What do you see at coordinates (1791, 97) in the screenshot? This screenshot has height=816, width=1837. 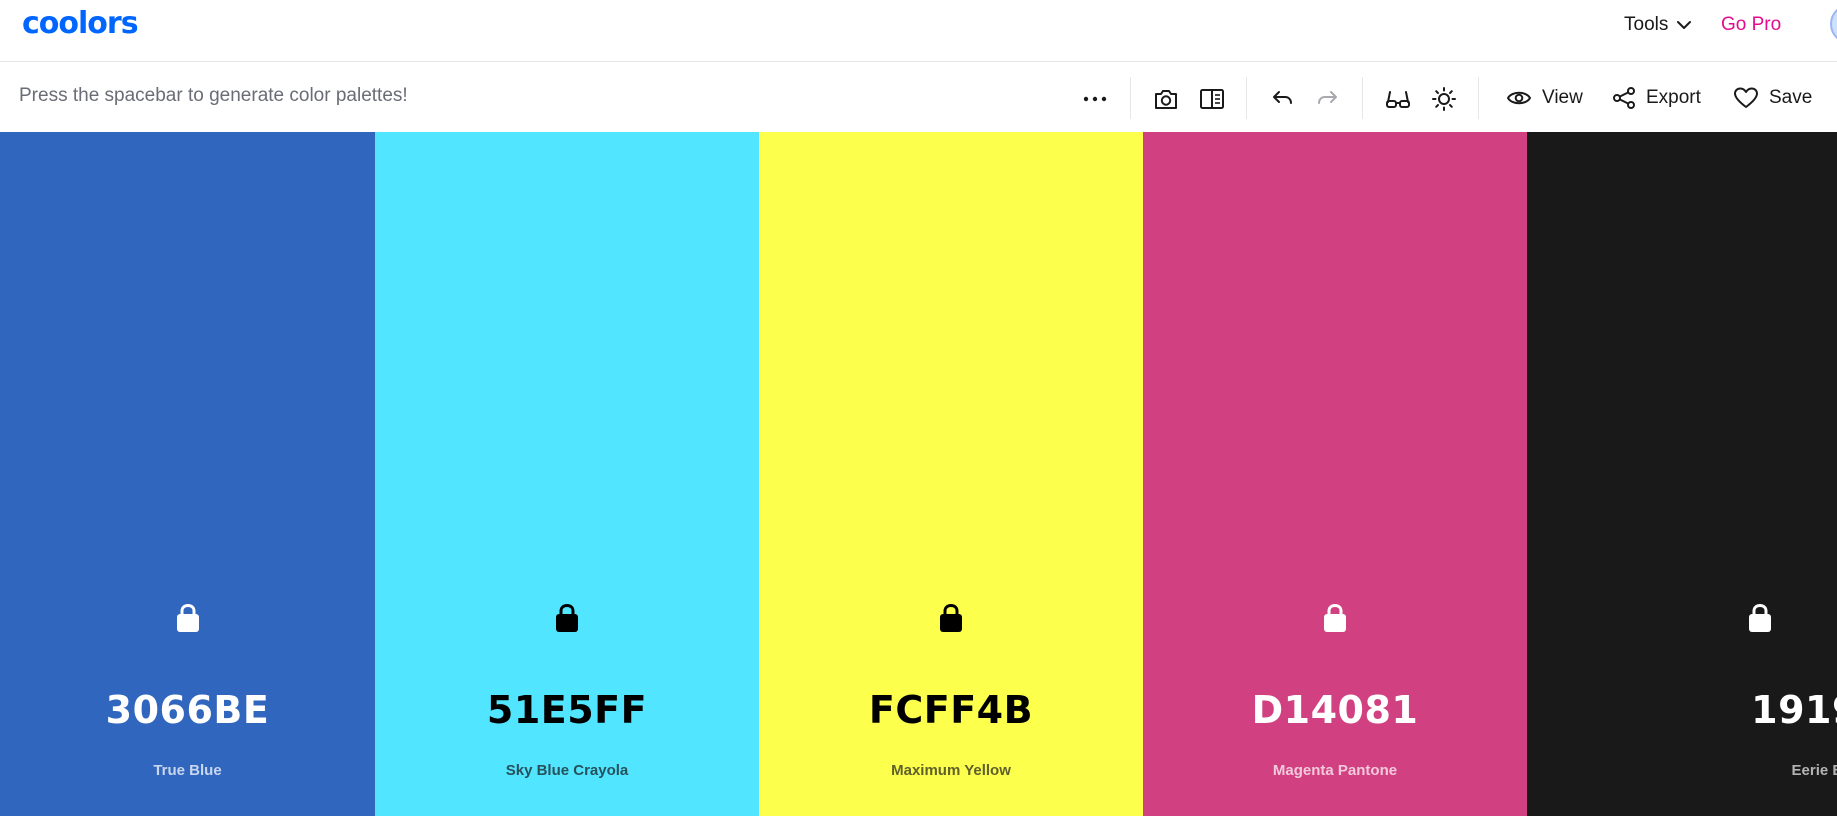 I see `save-label: Save` at bounding box center [1791, 97].